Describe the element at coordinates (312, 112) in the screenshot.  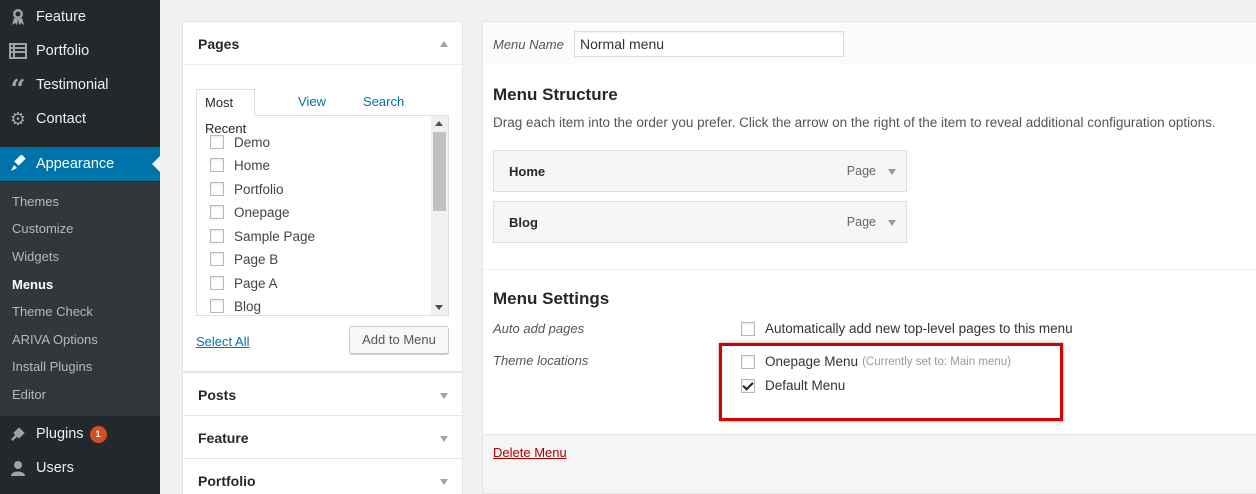
I see `tab-view-all: View All` at that location.